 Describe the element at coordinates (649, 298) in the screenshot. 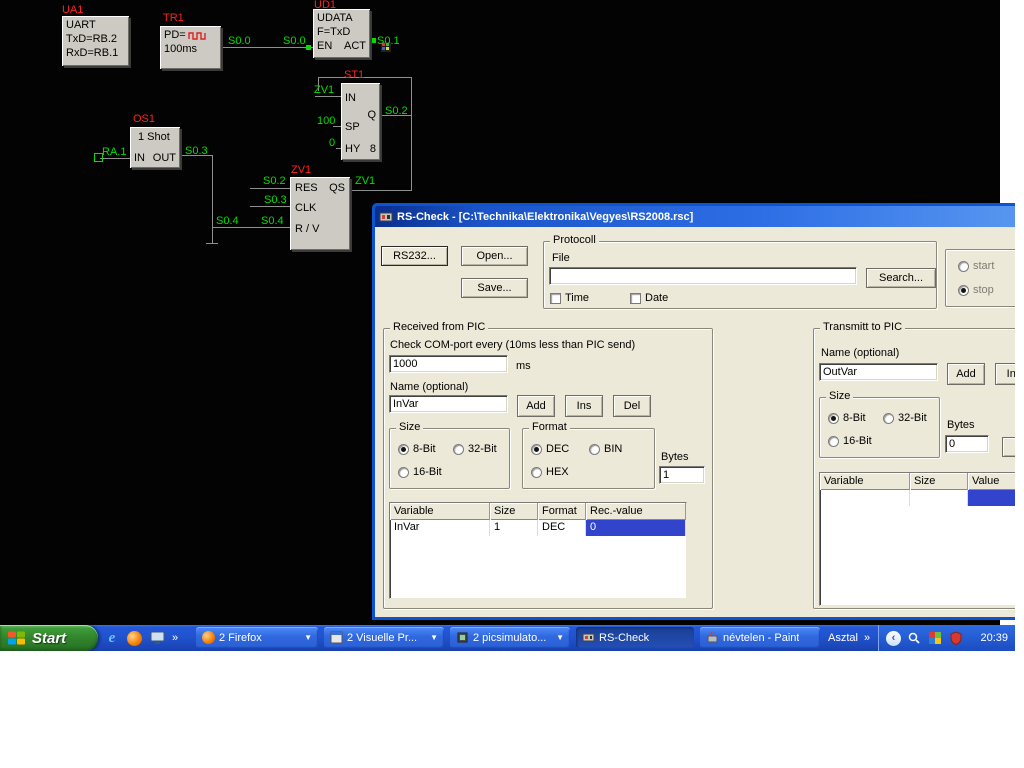

I see `date-checkbox: Date` at that location.